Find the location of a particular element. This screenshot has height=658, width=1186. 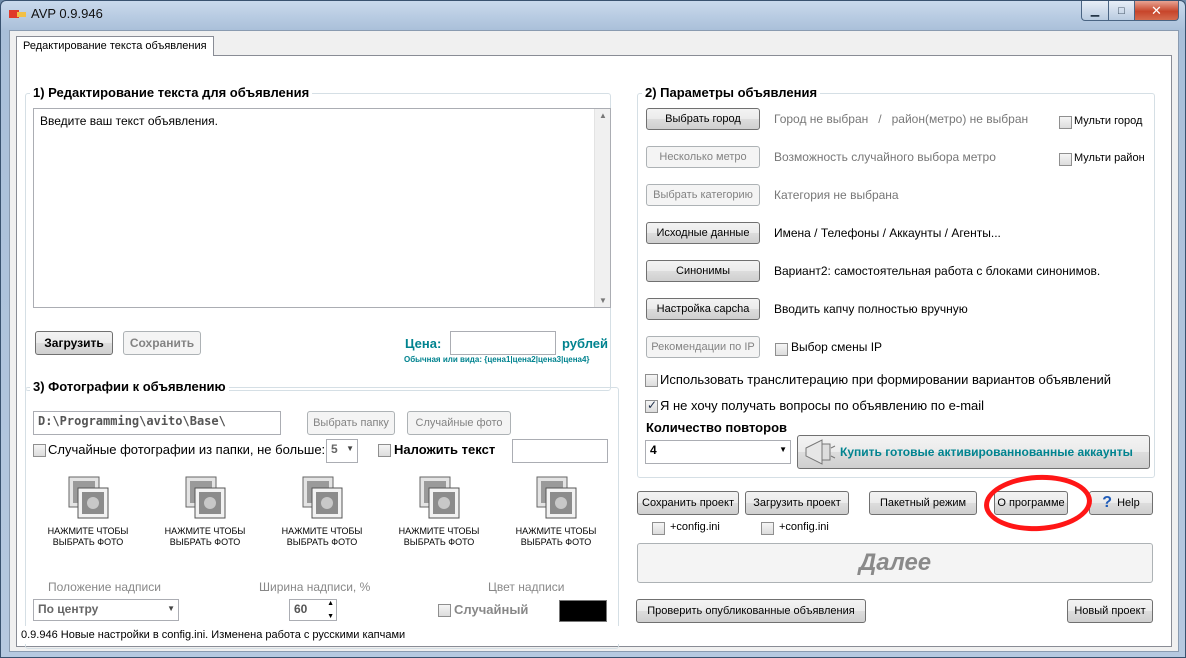

multi-city-checkbox is located at coordinates (1065, 122).